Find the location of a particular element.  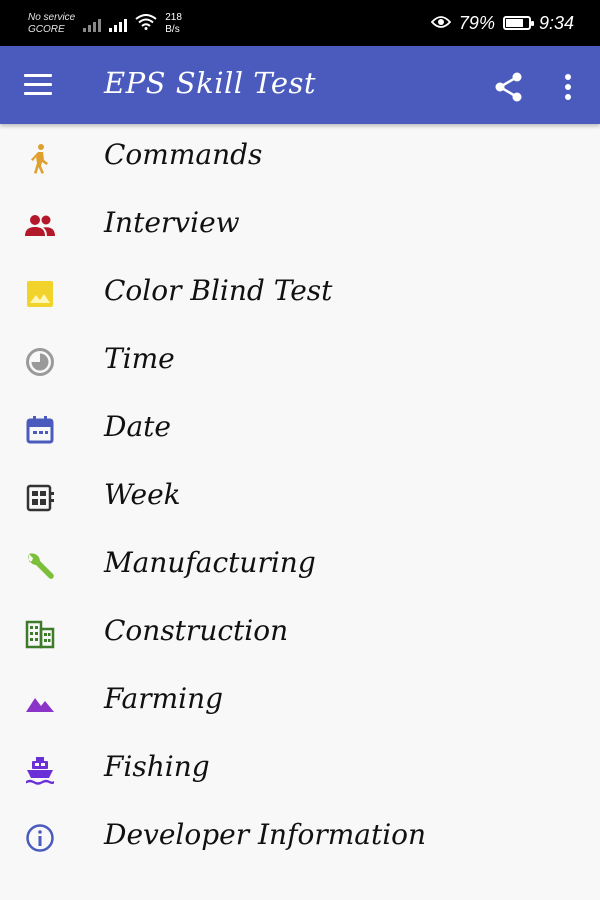

menu-item-manufacturing: Manufacturing is located at coordinates (300, 566).